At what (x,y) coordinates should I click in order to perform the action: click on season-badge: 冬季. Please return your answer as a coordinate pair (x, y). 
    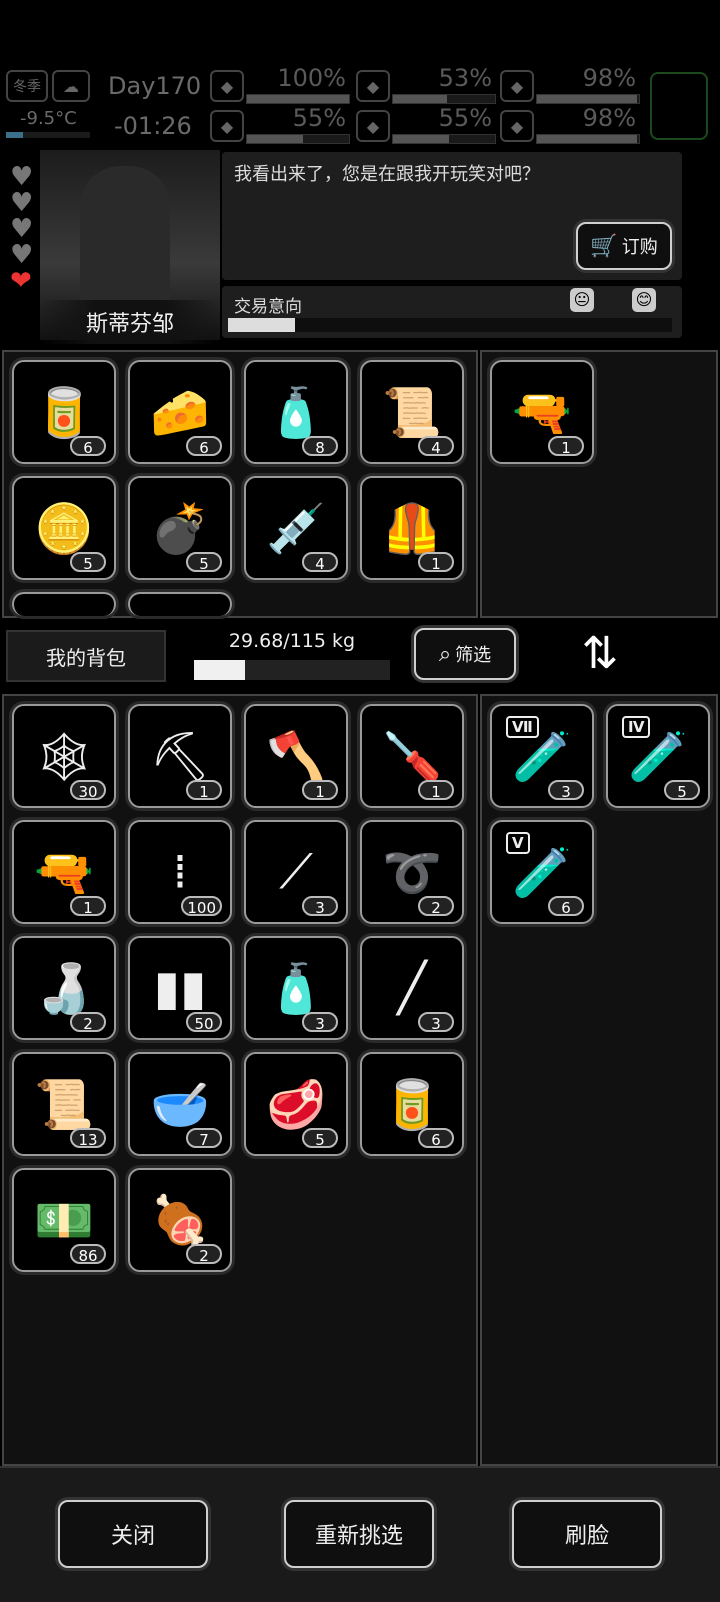
    Looking at the image, I should click on (27, 86).